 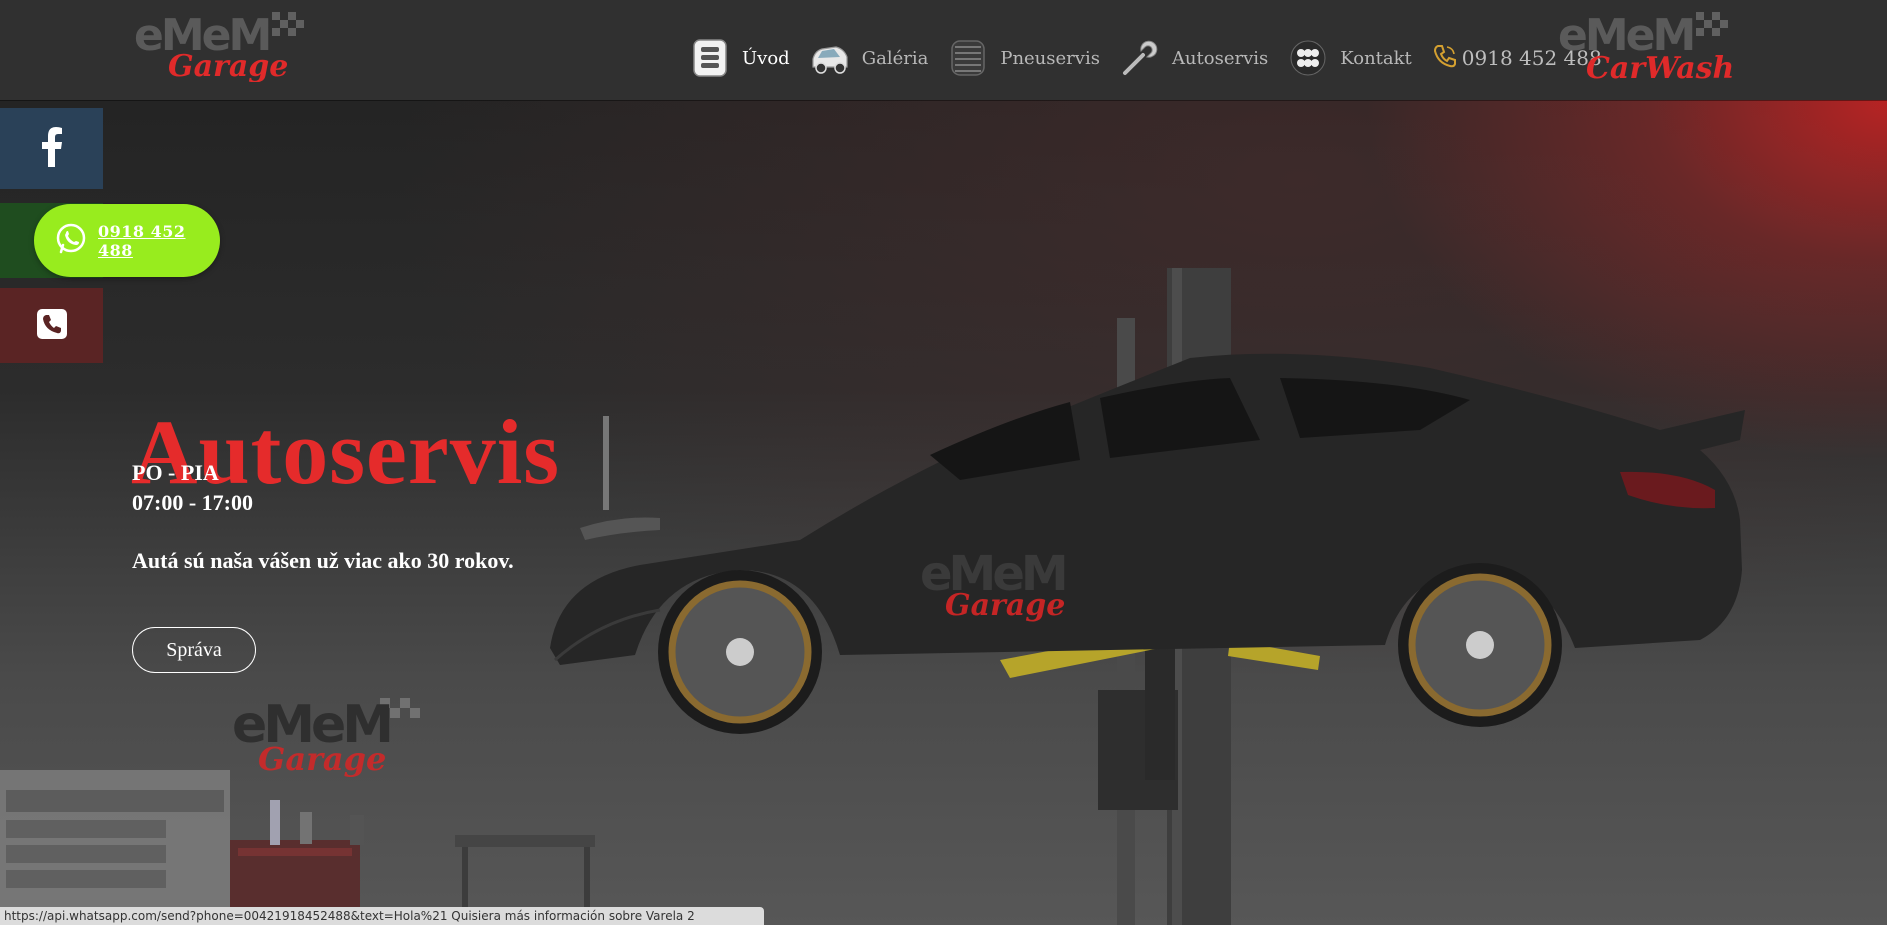 What do you see at coordinates (194, 650) in the screenshot?
I see `message-button: Správa` at bounding box center [194, 650].